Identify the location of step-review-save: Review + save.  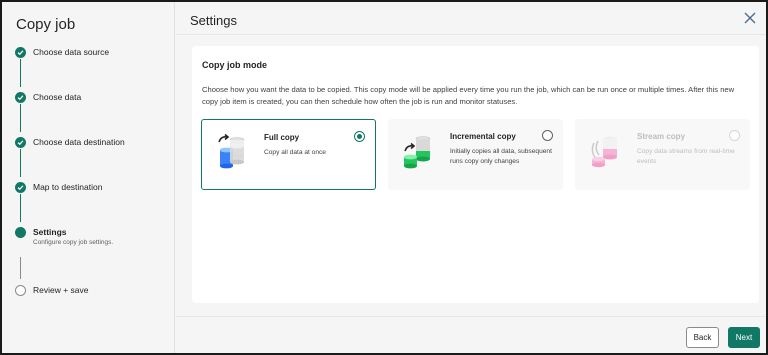
(52, 290).